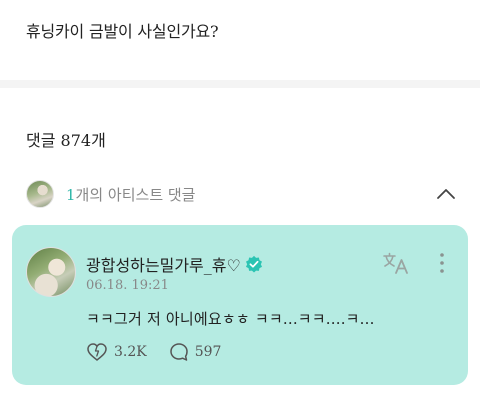 The width and height of the screenshot is (480, 410). What do you see at coordinates (122, 31) in the screenshot?
I see `post-title: 휴닝카이 금발이 사실인가요?` at bounding box center [122, 31].